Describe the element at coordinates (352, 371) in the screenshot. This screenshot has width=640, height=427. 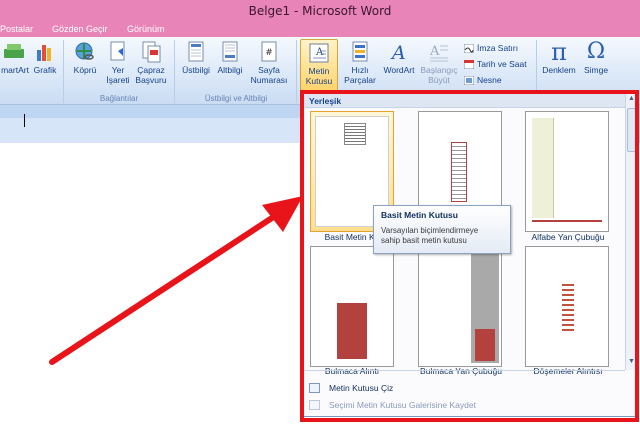
I see `gallery-item-label: Bulmaca Alıntı` at that location.